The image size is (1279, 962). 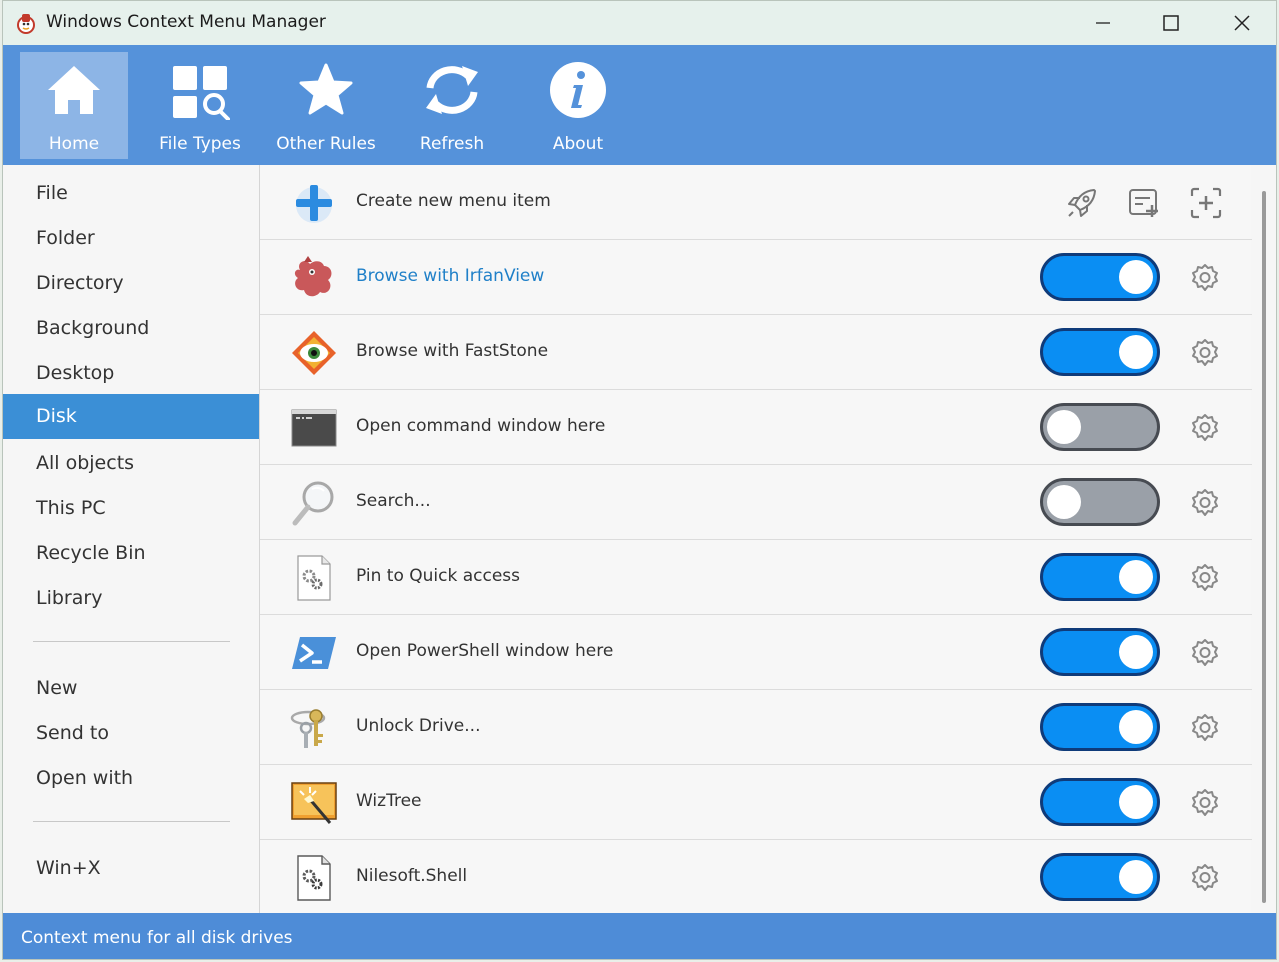 What do you see at coordinates (131, 463) in the screenshot?
I see `sidebar-item-all-objects: All objects` at bounding box center [131, 463].